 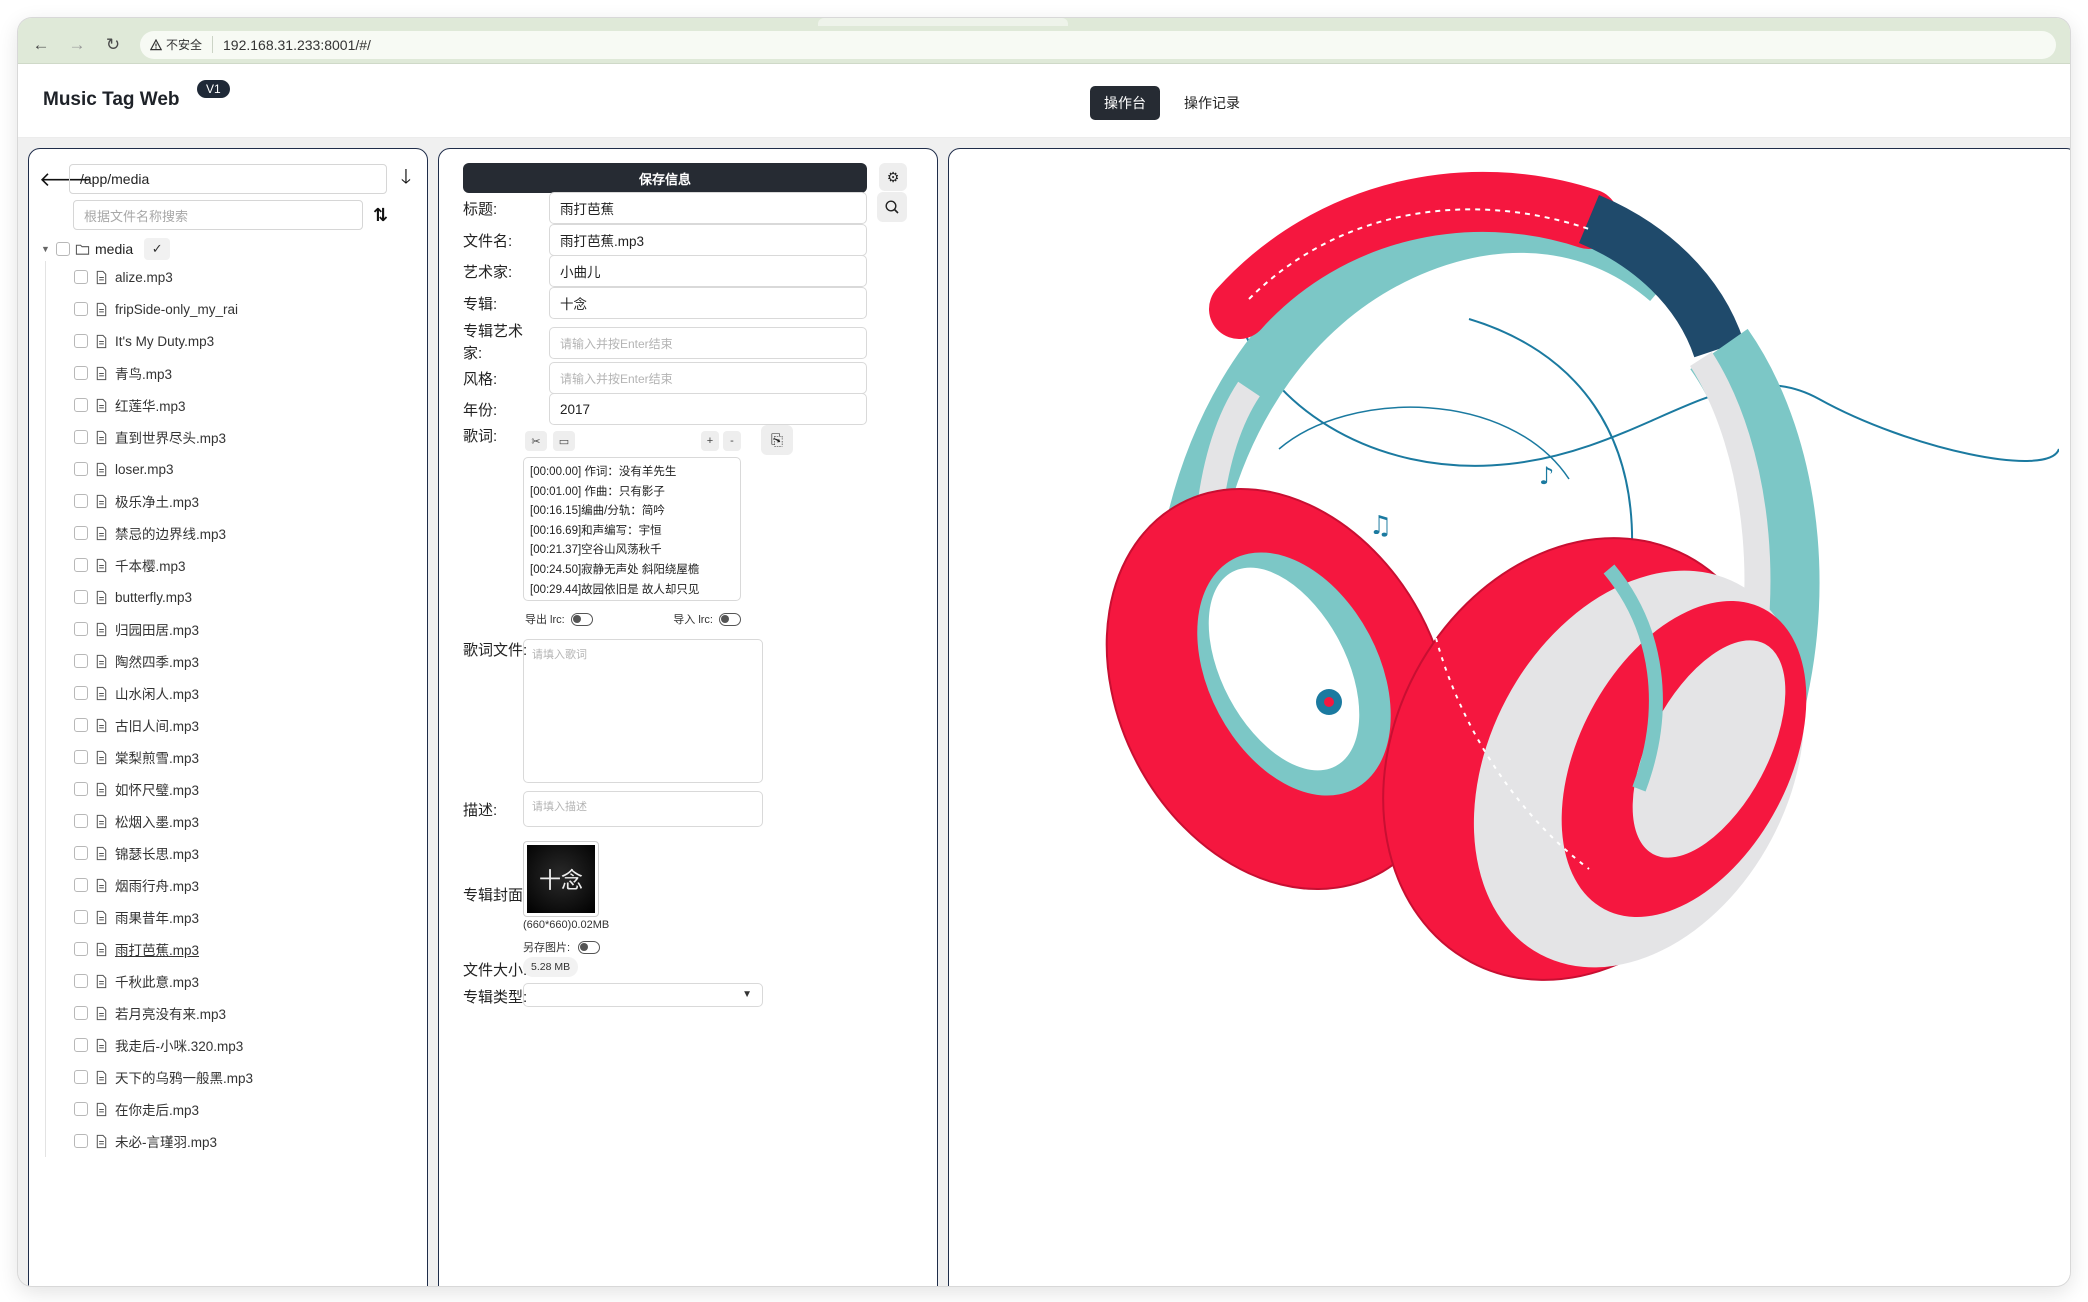 I want to click on file-item: 雨打芭蕉.mp3, so click(x=245, y=949).